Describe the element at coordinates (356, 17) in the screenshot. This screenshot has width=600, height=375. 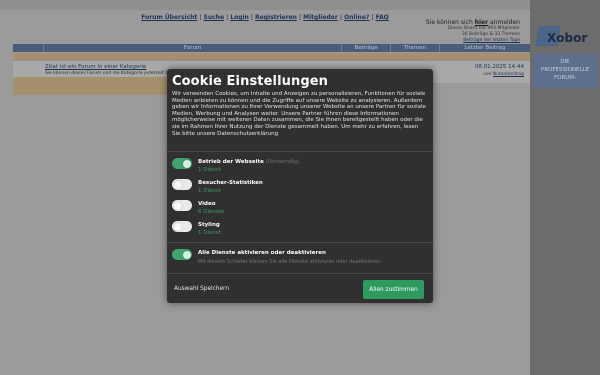
I see `nav-online: Online?` at that location.